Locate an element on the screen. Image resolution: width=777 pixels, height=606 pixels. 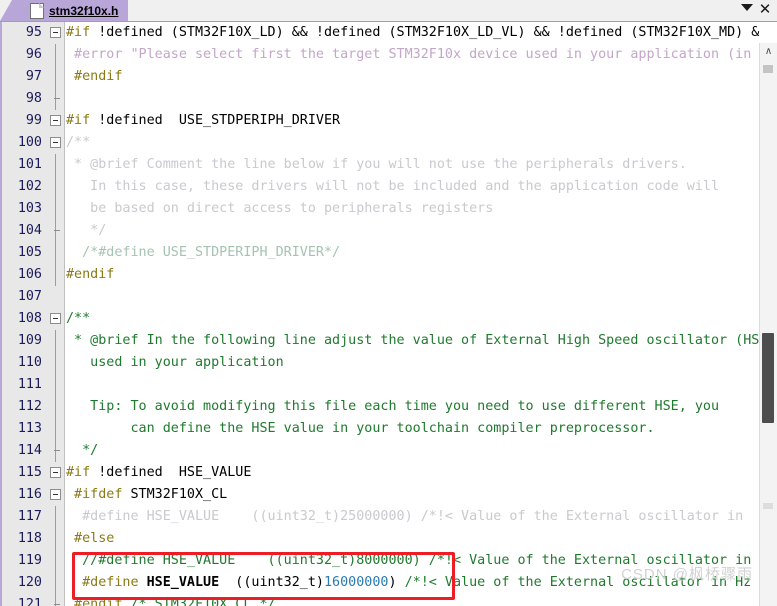
line-number: 111 is located at coordinates (29, 384).